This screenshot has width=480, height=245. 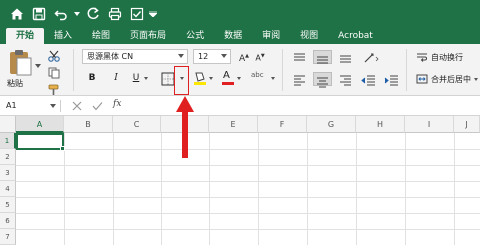 What do you see at coordinates (77, 14) in the screenshot?
I see `undo-dropdown-icon` at bounding box center [77, 14].